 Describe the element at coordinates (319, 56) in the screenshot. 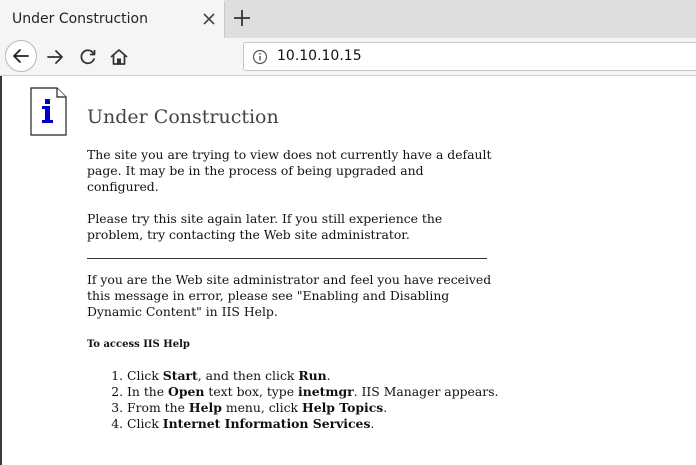

I see `url-text: 10.10.10.15` at that location.